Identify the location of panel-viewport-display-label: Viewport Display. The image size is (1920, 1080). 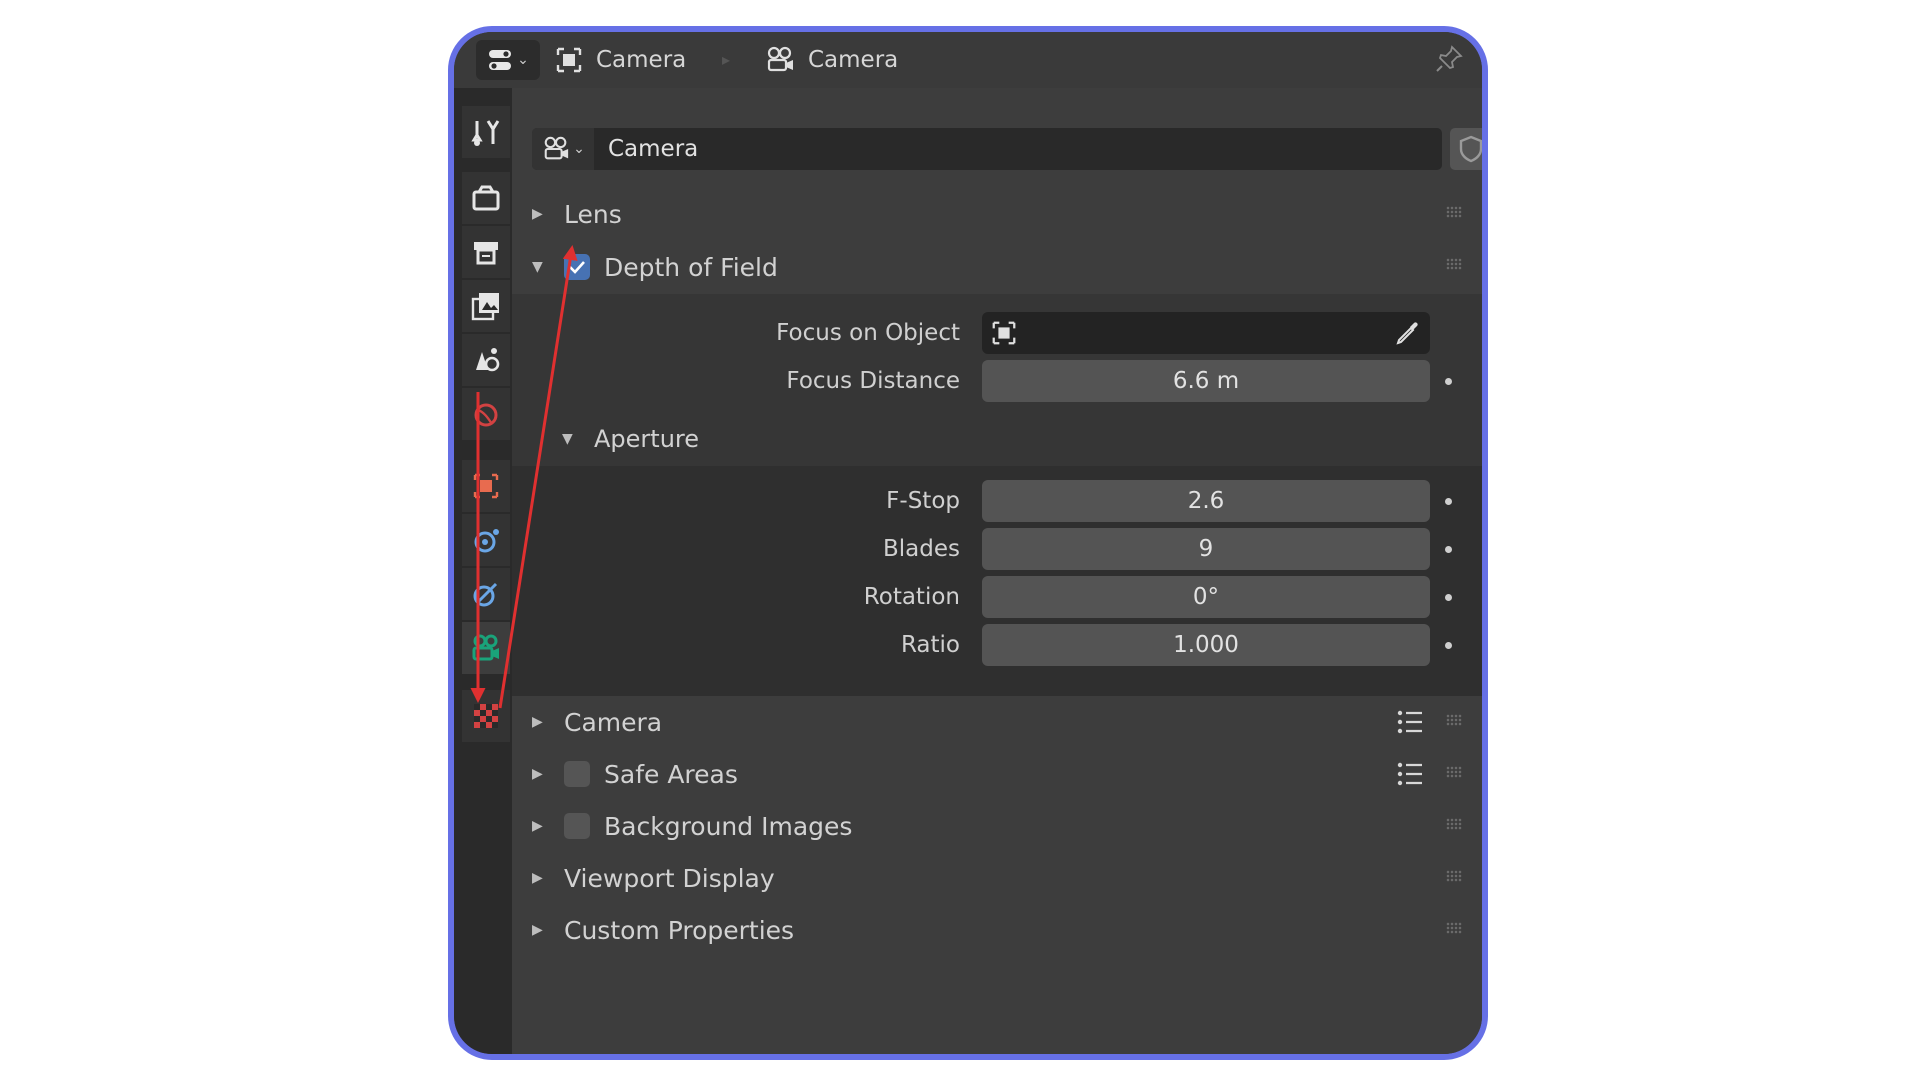
(669, 878).